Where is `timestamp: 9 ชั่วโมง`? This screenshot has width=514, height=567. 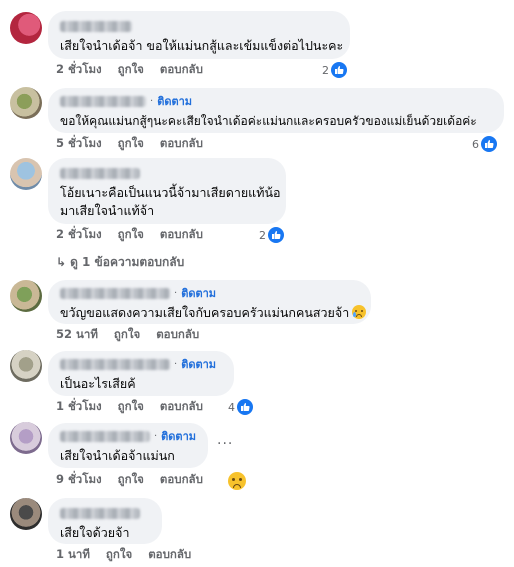 timestamp: 9 ชั่วโมง is located at coordinates (79, 480).